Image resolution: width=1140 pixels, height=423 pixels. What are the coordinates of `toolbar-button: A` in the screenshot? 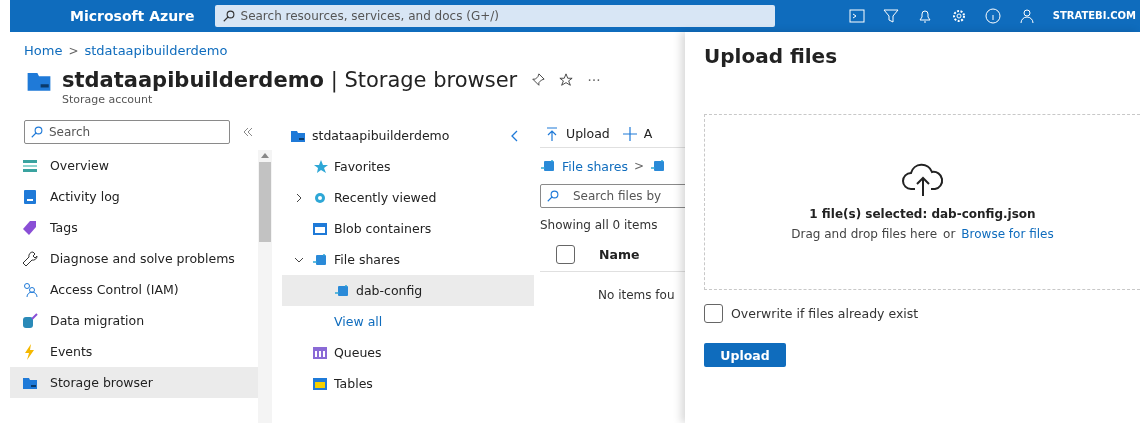 It's located at (637, 133).